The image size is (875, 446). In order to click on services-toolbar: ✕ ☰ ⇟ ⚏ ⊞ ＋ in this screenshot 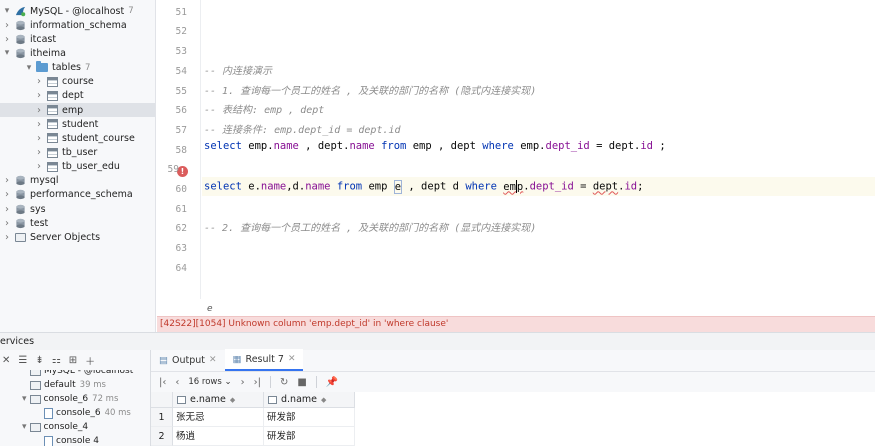, I will do `click(75, 360)`.